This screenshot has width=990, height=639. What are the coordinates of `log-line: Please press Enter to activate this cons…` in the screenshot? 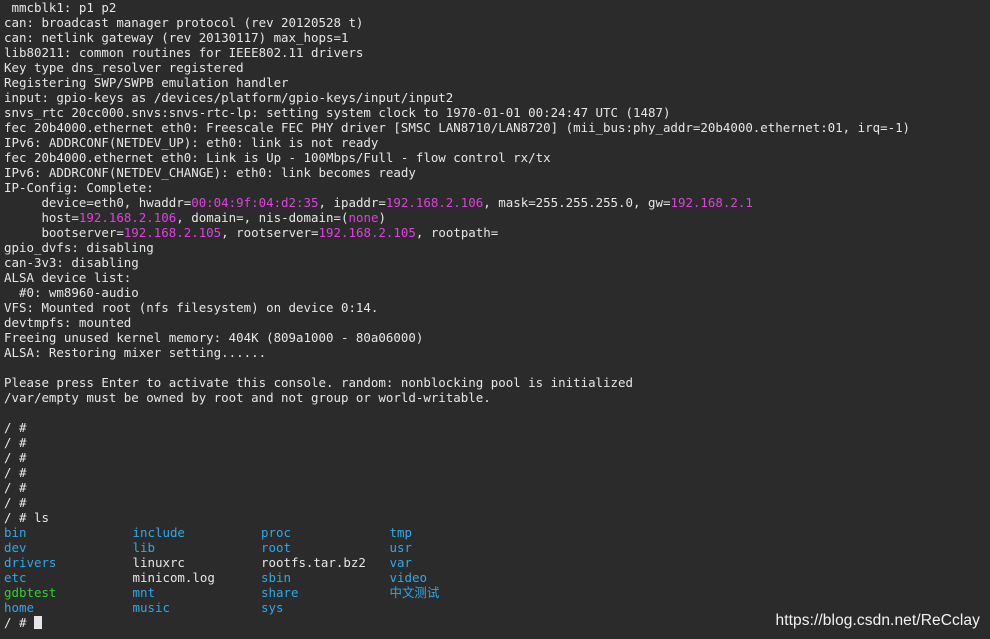 It's located at (318, 382).